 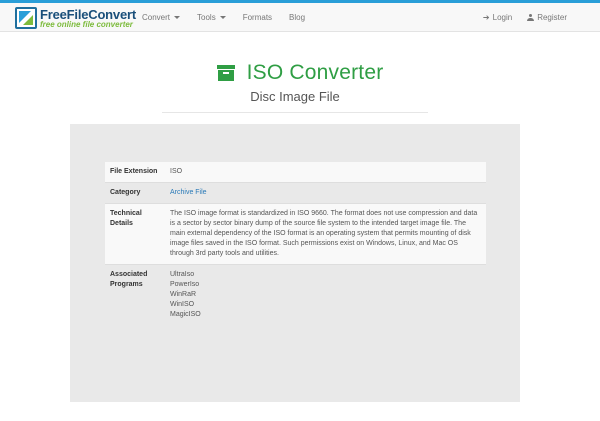 I want to click on register-label: Register, so click(x=552, y=17).